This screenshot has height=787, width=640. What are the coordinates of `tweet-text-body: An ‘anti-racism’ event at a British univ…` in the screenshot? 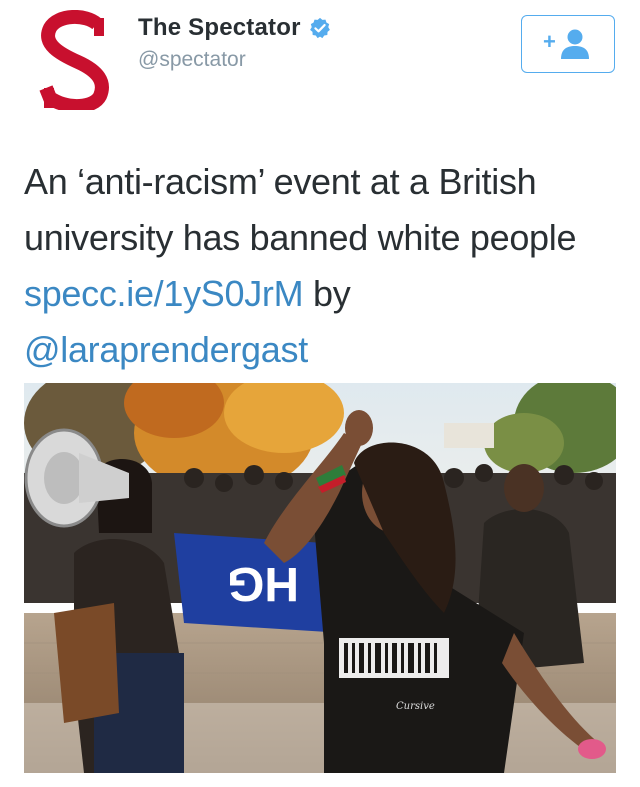 It's located at (300, 209).